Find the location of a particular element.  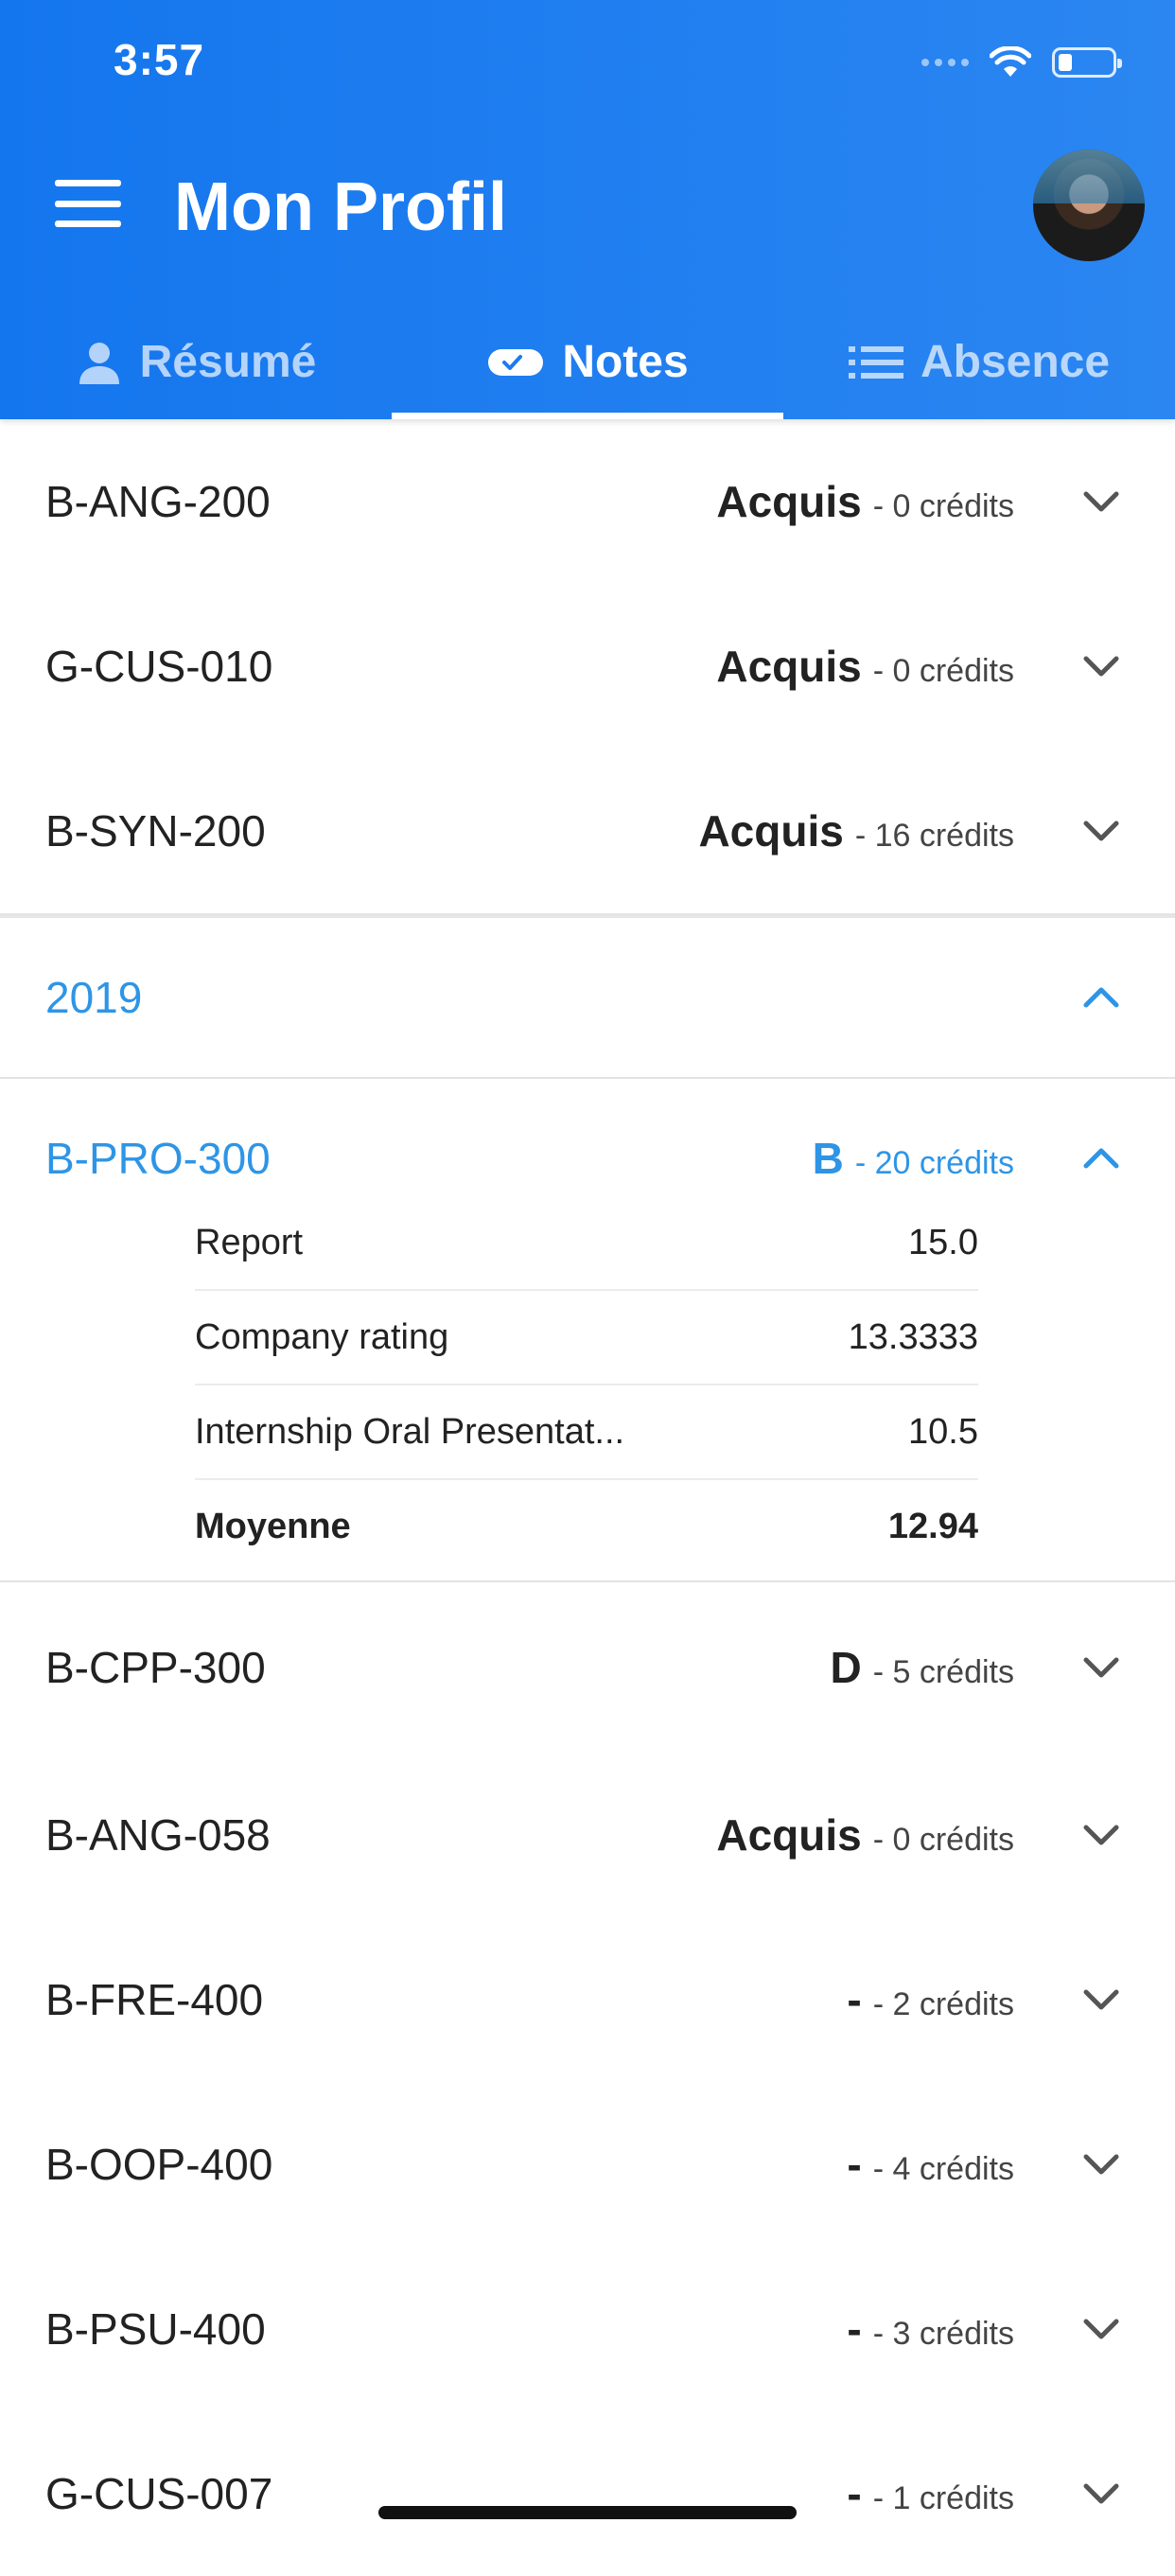

course-row: B-ANG-200 Acquis - 0 crédits is located at coordinates (587, 501).